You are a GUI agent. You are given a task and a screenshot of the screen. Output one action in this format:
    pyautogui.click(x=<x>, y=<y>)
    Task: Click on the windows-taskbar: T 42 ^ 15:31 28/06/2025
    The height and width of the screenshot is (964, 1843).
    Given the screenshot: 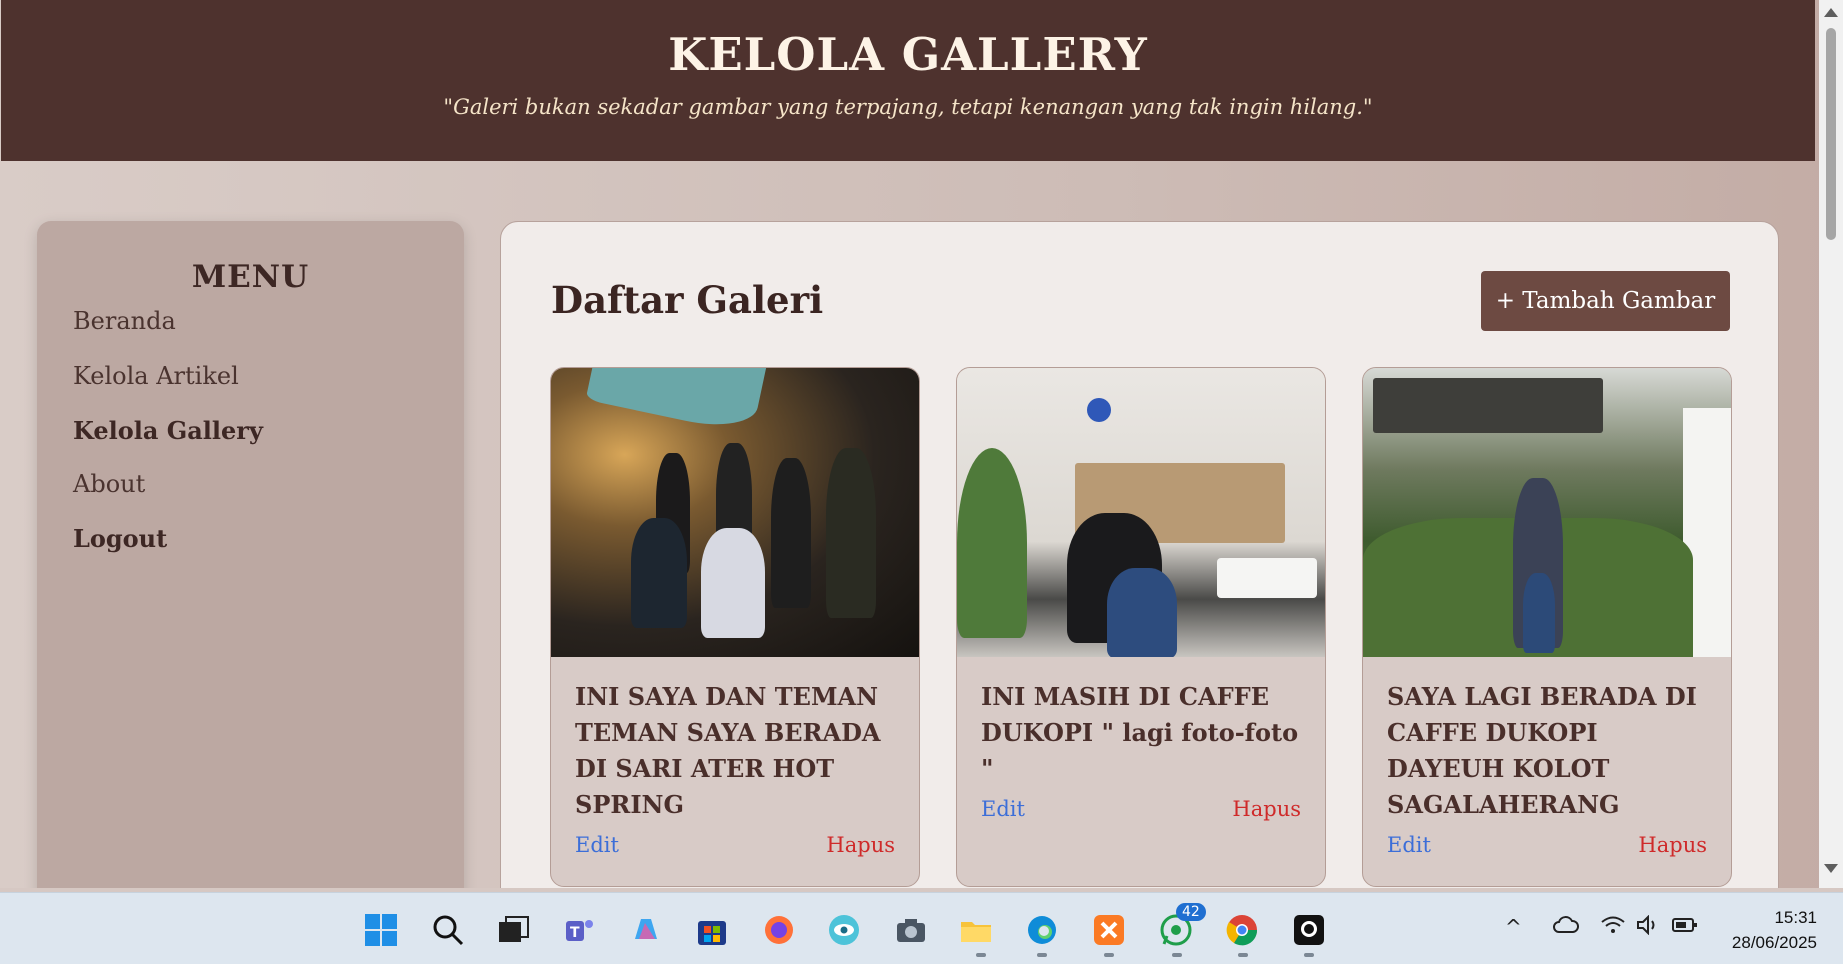 What is the action you would take?
    pyautogui.click(x=921, y=928)
    